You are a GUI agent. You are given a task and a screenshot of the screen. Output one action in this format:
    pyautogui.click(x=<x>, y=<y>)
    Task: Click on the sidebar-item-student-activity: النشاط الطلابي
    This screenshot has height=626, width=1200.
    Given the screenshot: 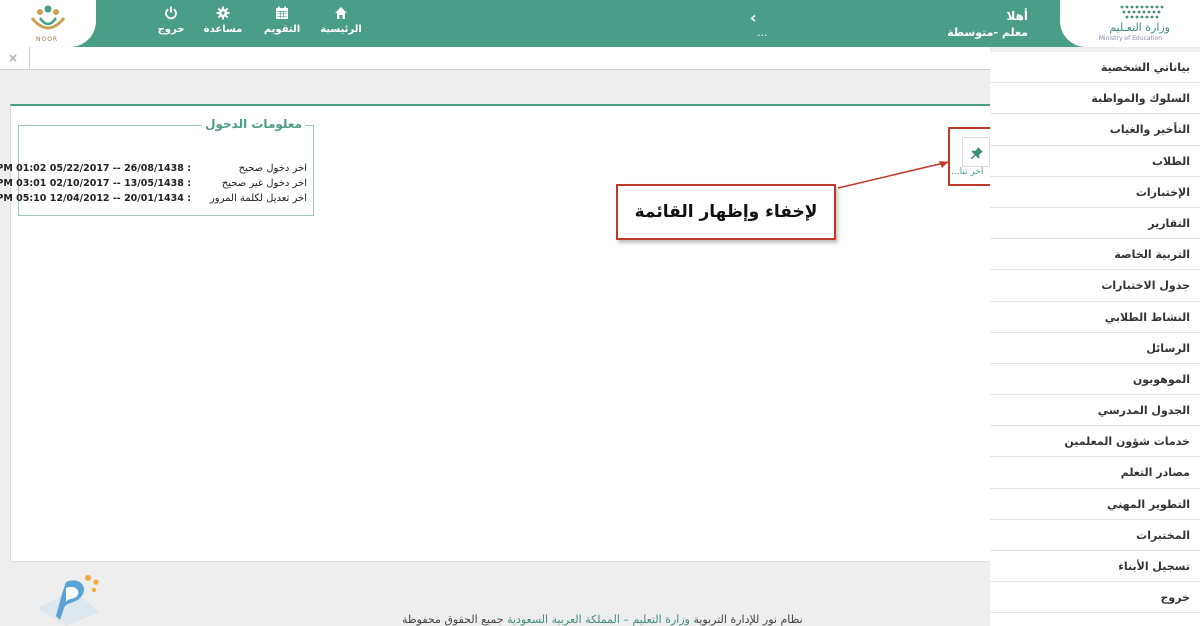 What is the action you would take?
    pyautogui.click(x=1095, y=317)
    